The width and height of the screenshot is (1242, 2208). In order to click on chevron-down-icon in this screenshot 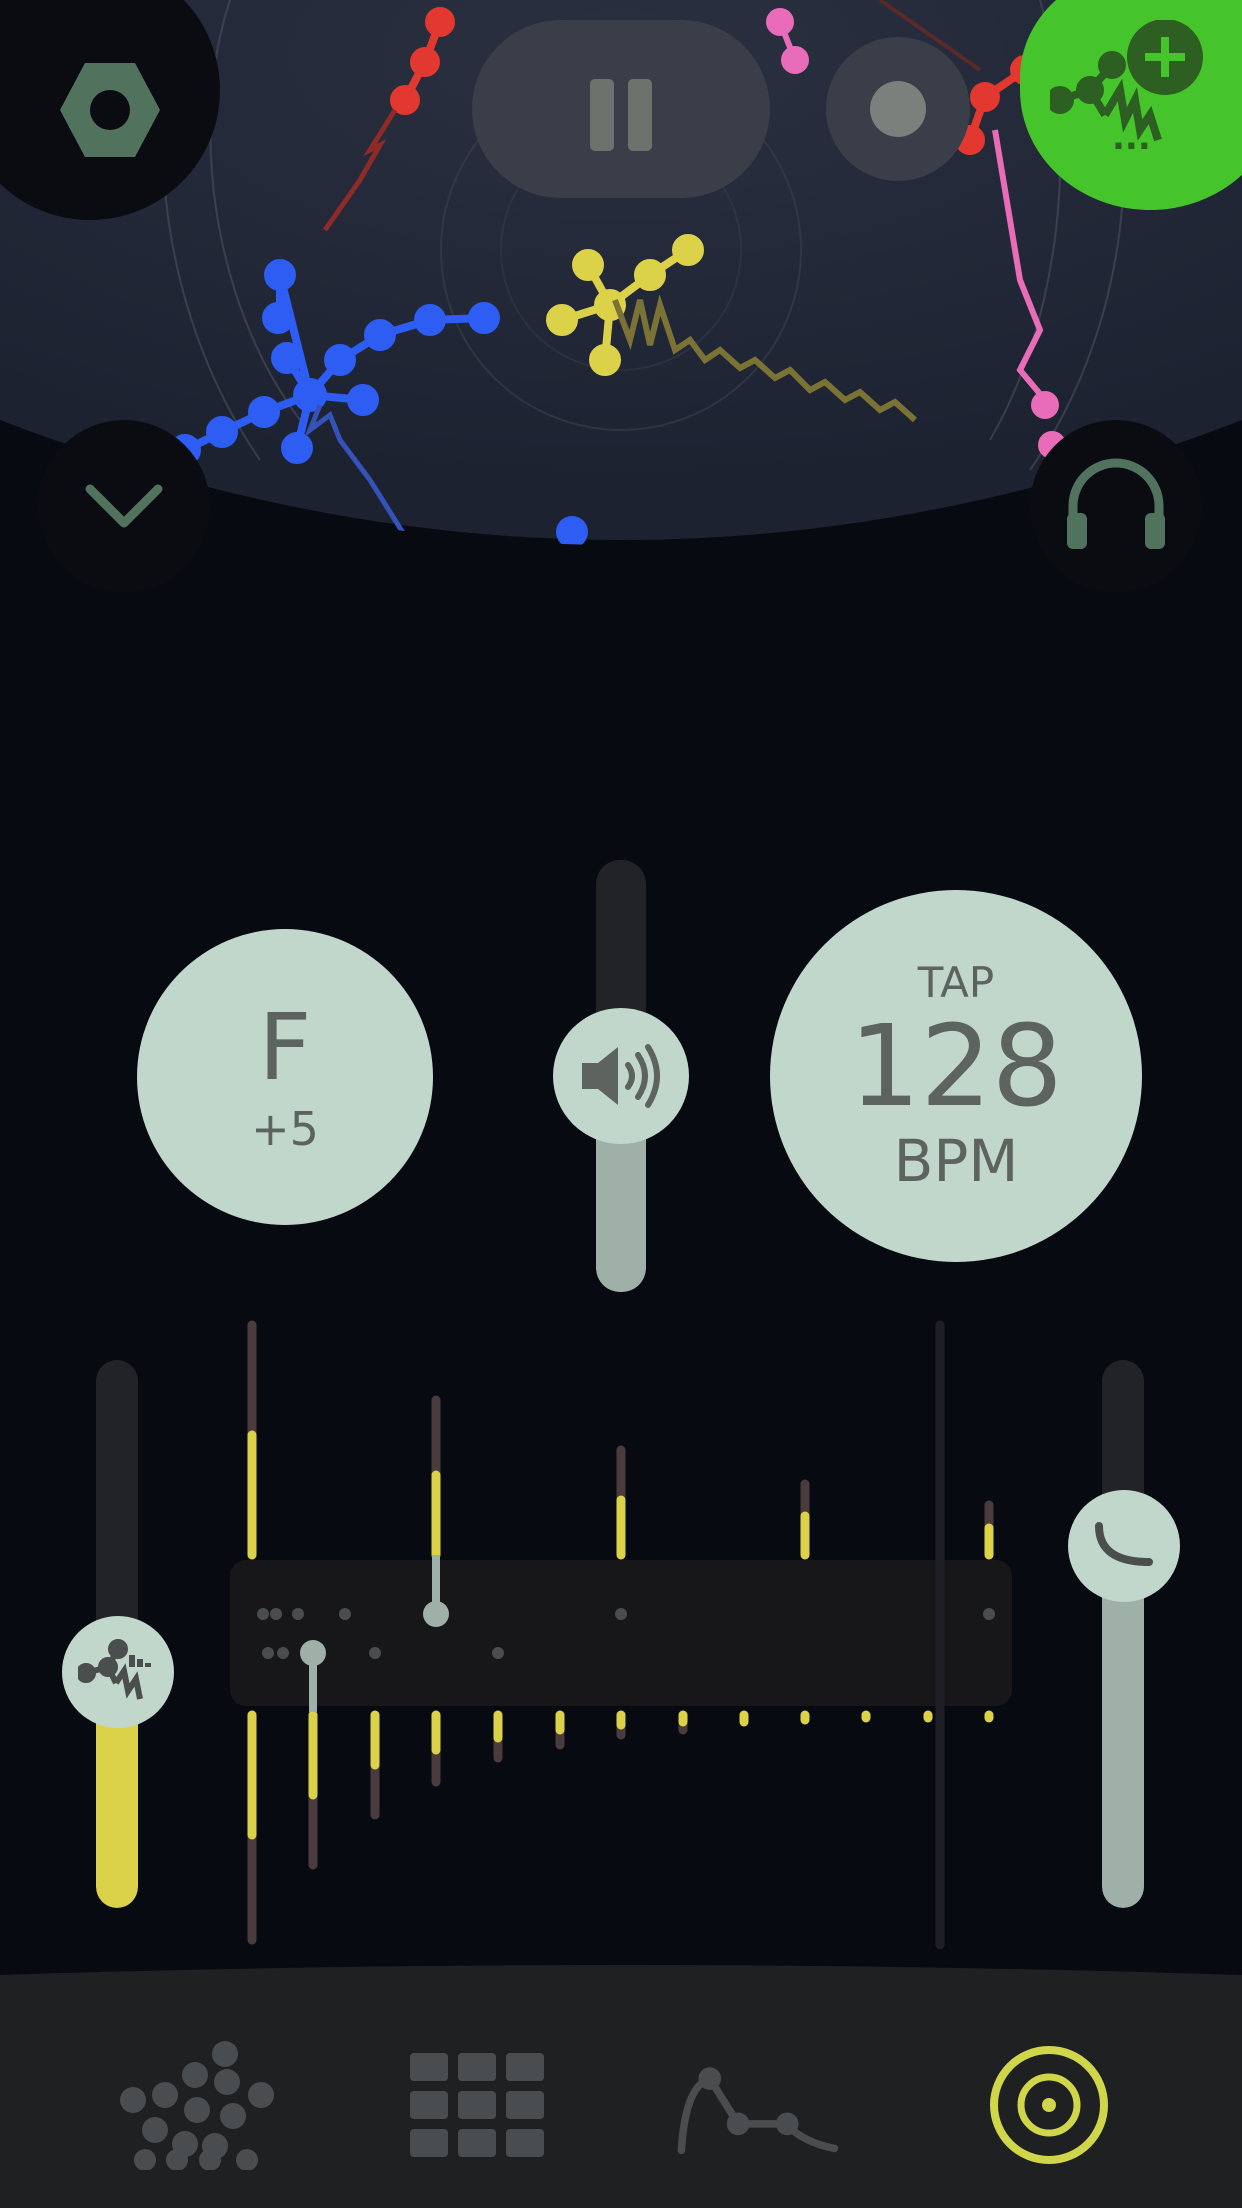, I will do `click(124, 506)`.